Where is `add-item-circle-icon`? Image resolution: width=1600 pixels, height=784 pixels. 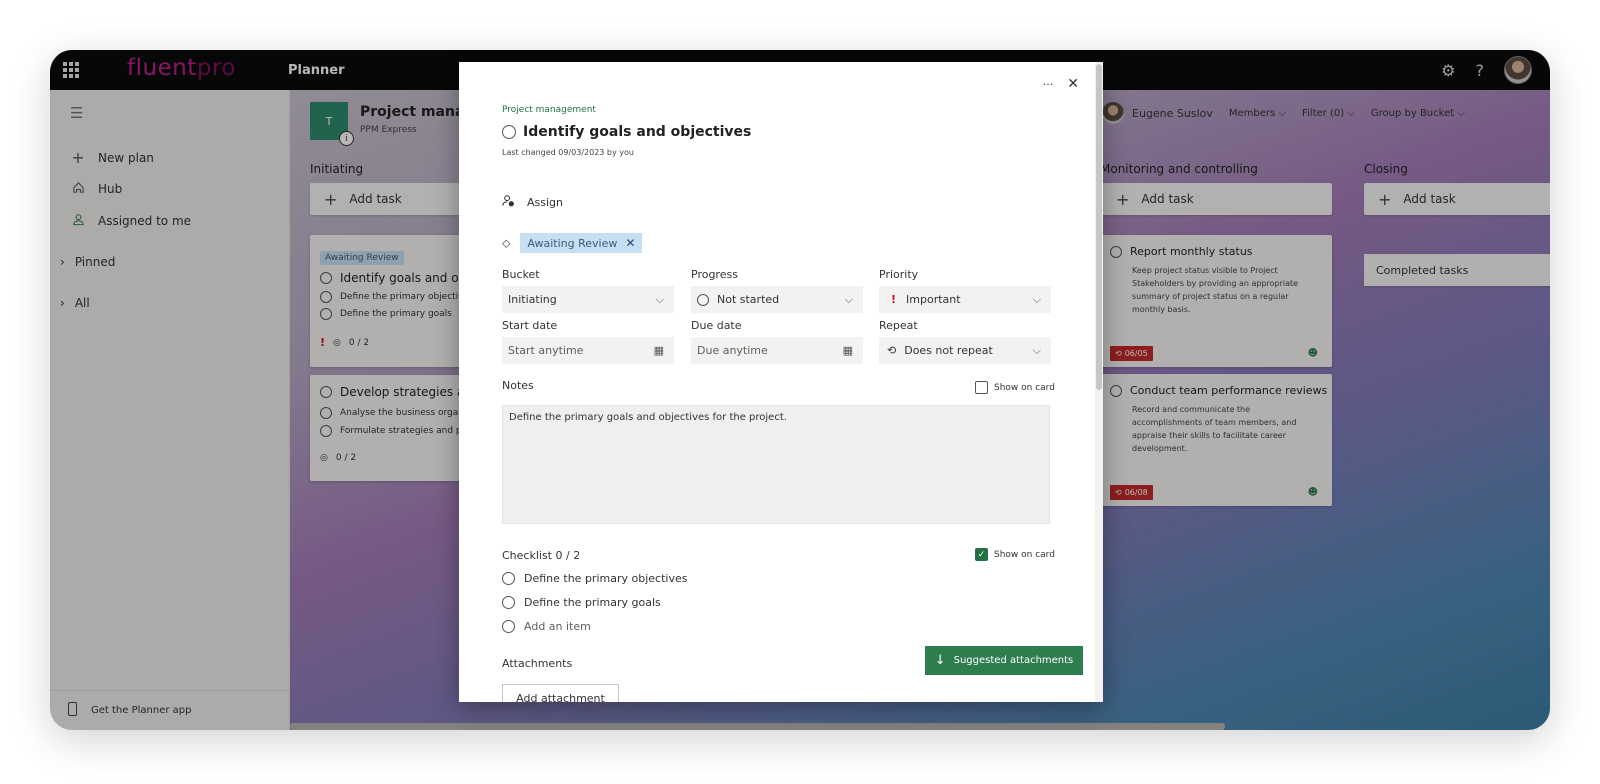 add-item-circle-icon is located at coordinates (508, 626).